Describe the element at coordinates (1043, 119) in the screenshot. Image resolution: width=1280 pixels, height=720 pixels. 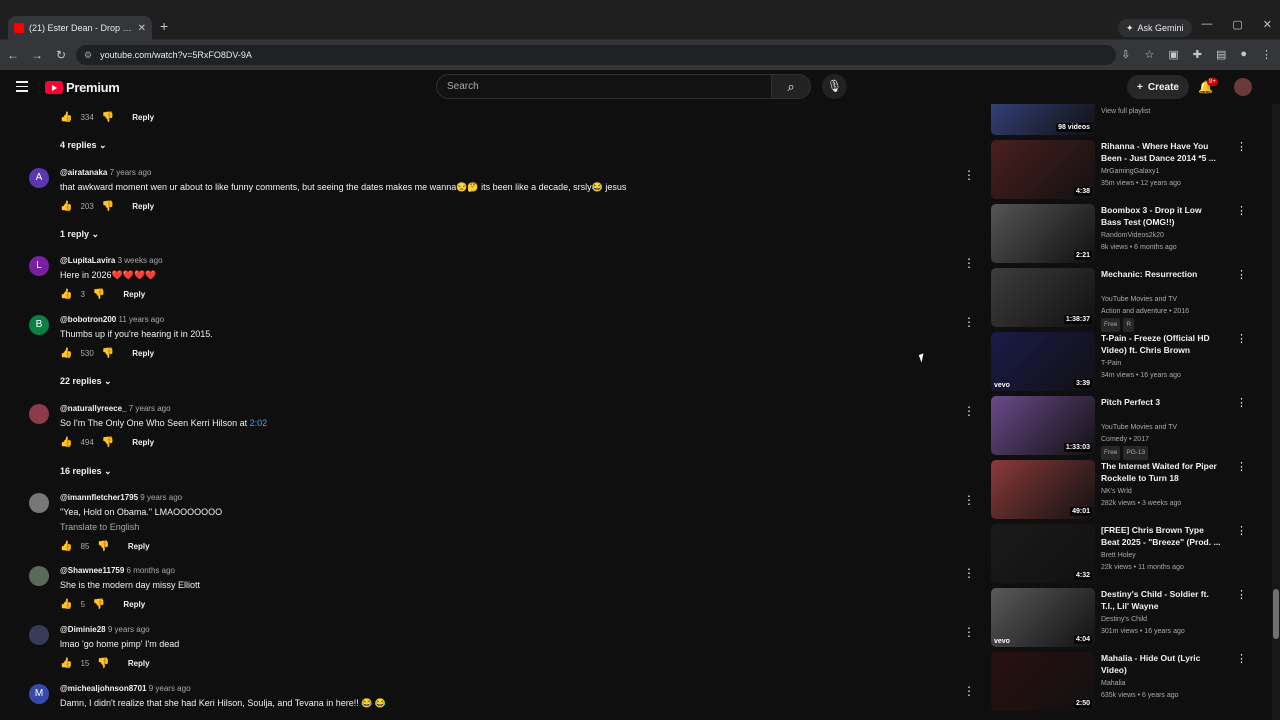
I see `video-thumbnail: 98 videos` at that location.